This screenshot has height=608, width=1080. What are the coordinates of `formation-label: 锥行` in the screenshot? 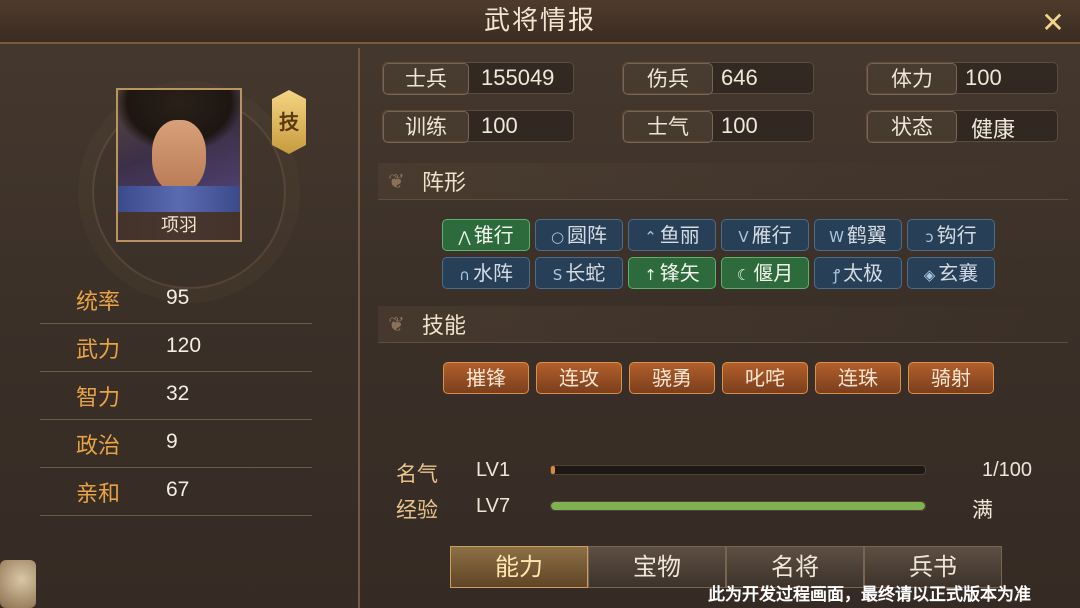 It's located at (493, 235).